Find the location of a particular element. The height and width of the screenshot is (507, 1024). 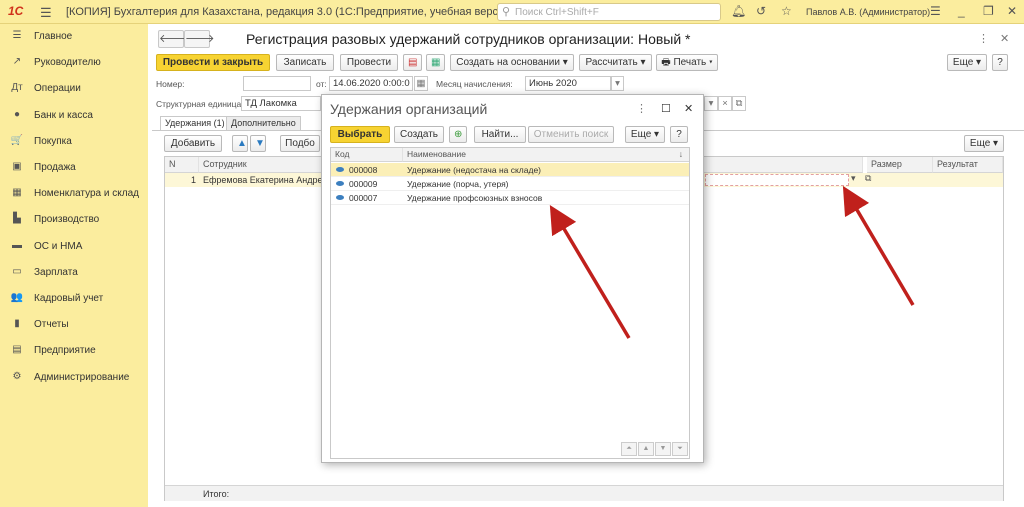

user-name: Павлов А.В. (Администратор) is located at coordinates (868, 12).